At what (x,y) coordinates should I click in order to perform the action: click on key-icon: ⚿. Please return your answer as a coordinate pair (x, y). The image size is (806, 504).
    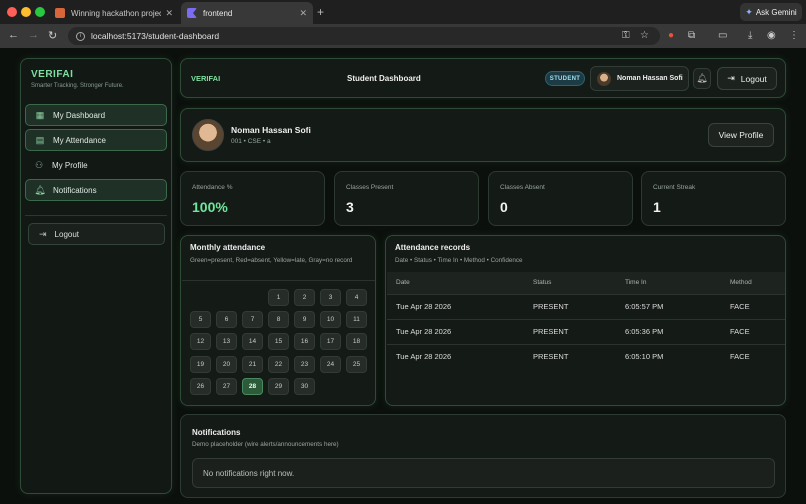
    Looking at the image, I should click on (626, 35).